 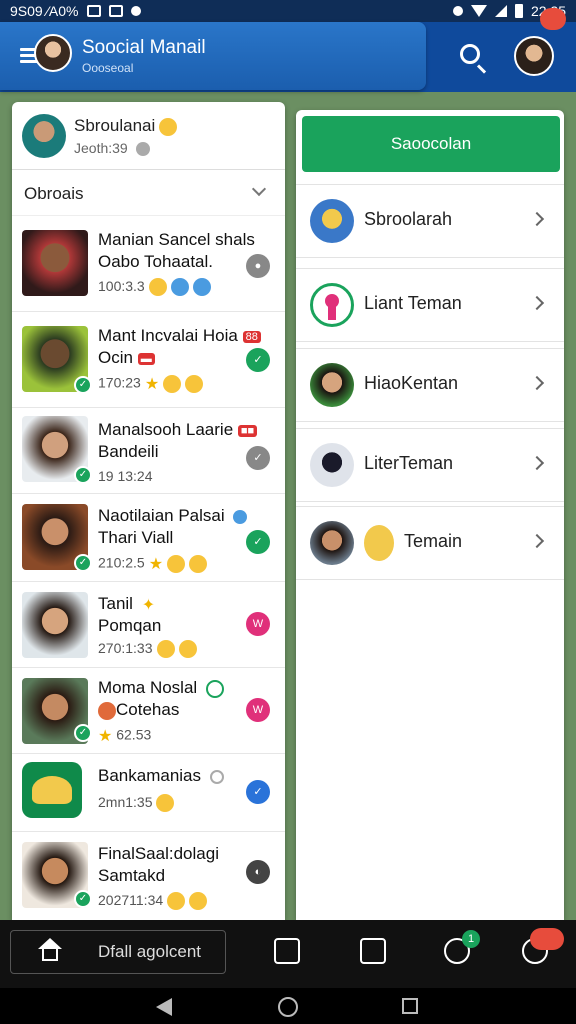 What do you see at coordinates (431, 144) in the screenshot?
I see `primary-action-button: Saoocolan` at bounding box center [431, 144].